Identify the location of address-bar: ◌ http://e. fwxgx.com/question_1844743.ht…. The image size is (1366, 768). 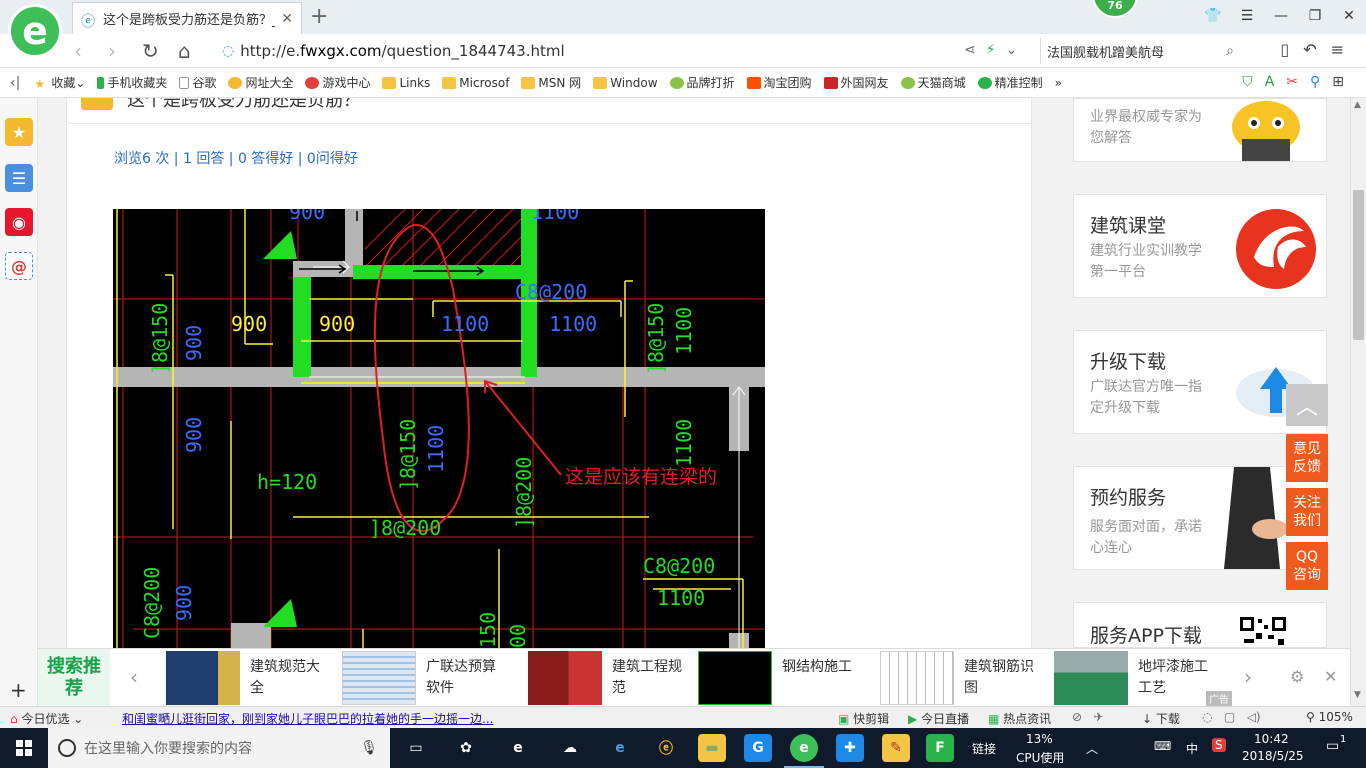
(627, 51).